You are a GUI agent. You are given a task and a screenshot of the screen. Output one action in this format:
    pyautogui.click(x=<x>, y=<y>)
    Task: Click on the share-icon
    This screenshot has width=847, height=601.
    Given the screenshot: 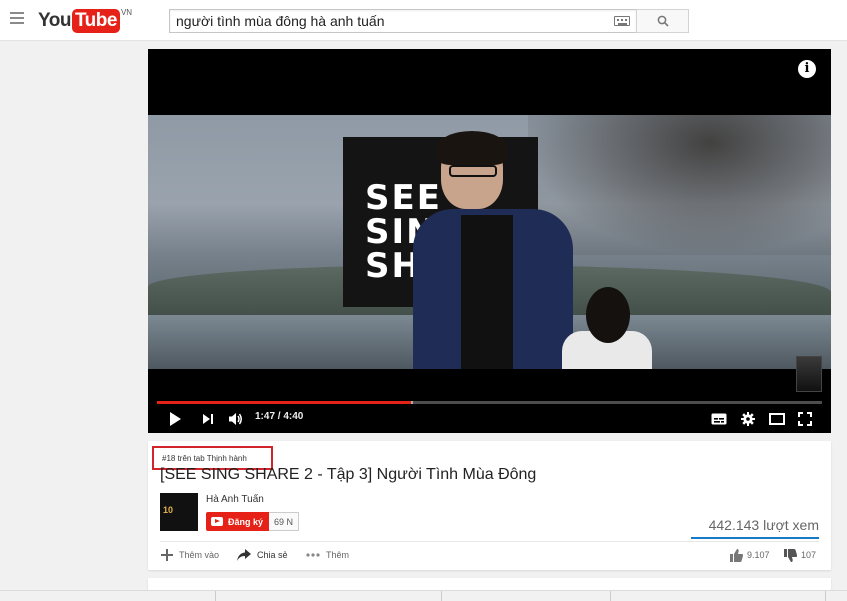 What is the action you would take?
    pyautogui.click(x=244, y=555)
    